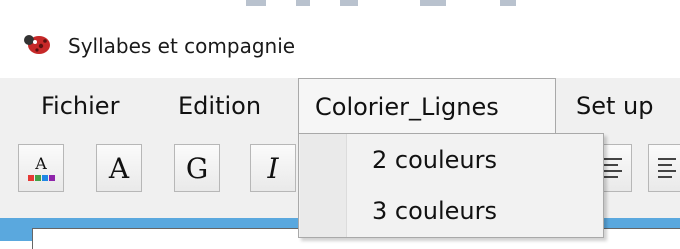  I want to click on menu-icon-gutter, so click(323, 185).